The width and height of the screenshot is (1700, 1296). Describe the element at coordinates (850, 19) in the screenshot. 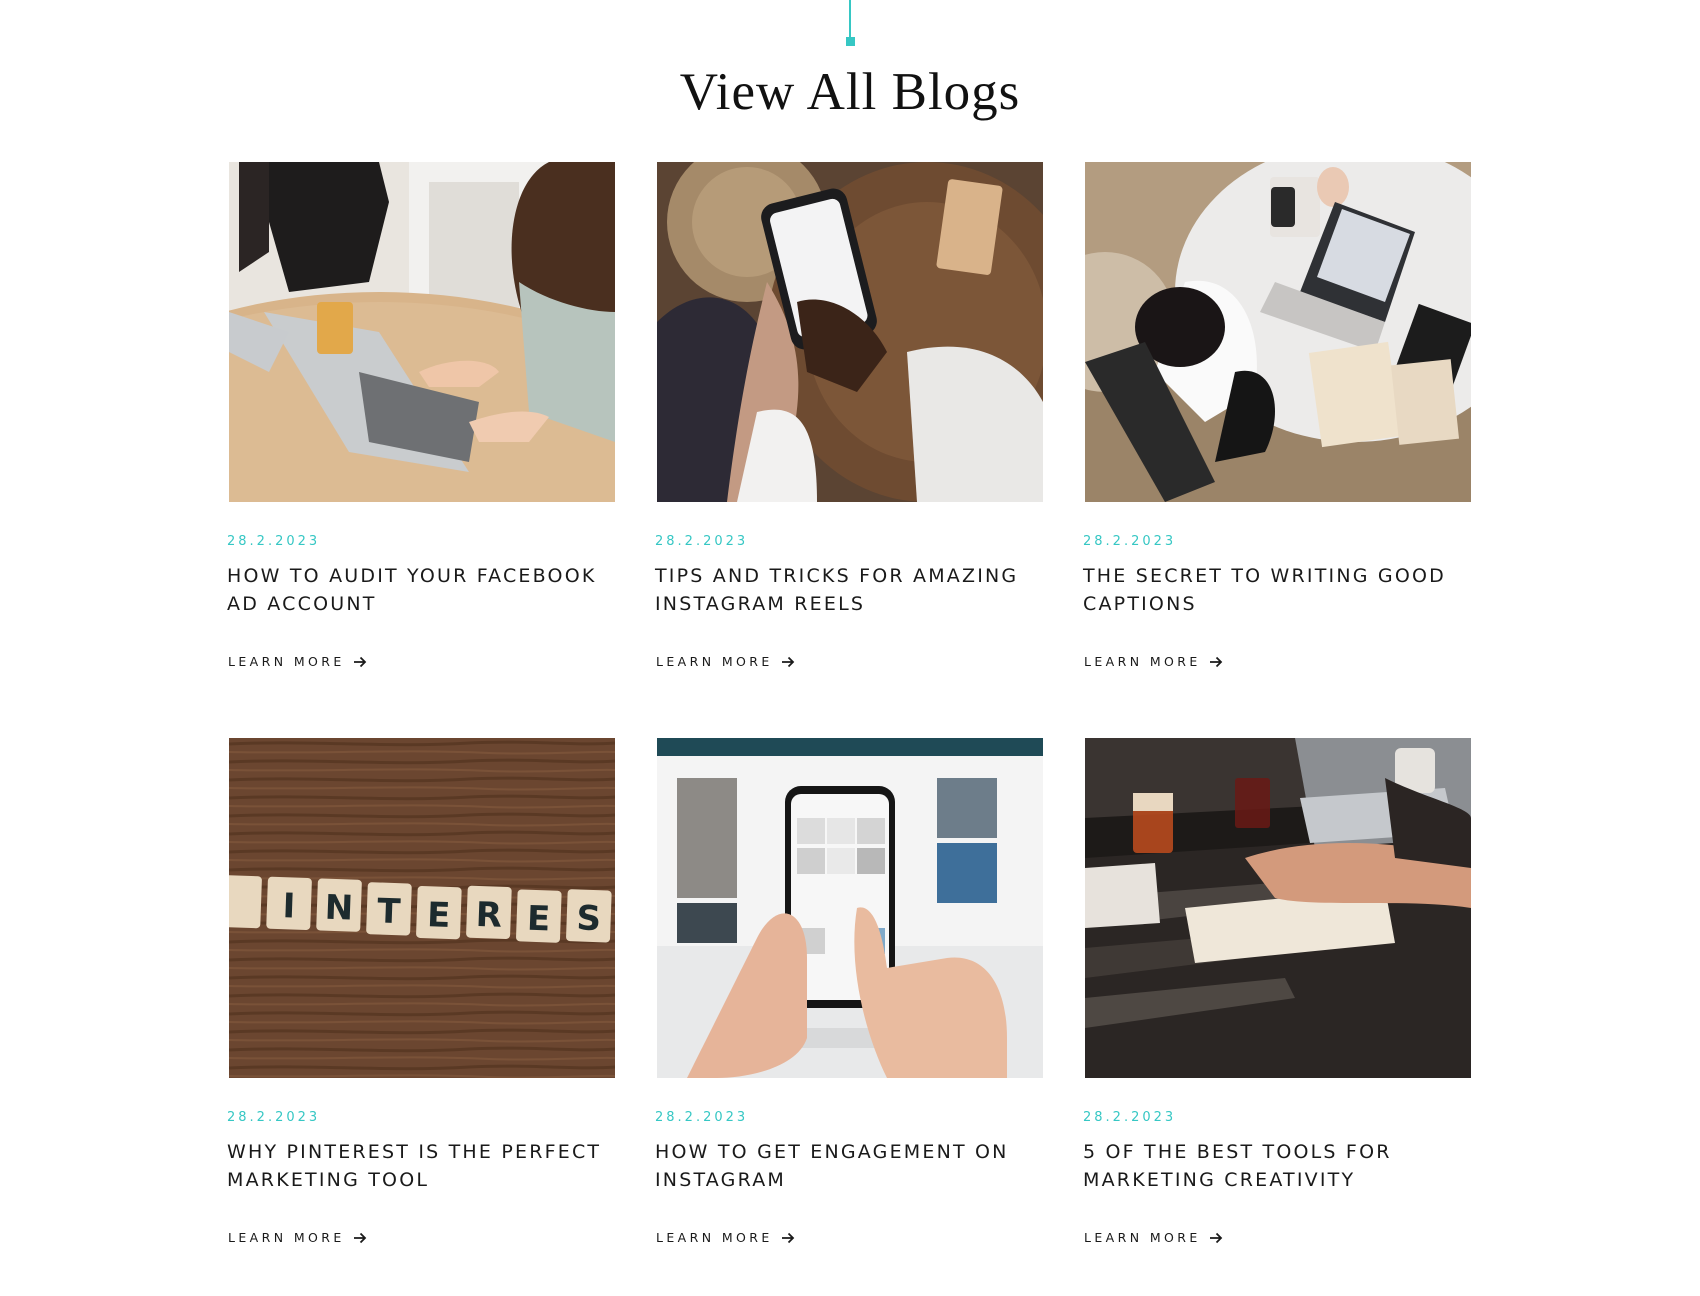

I see `accent-divider-line` at that location.